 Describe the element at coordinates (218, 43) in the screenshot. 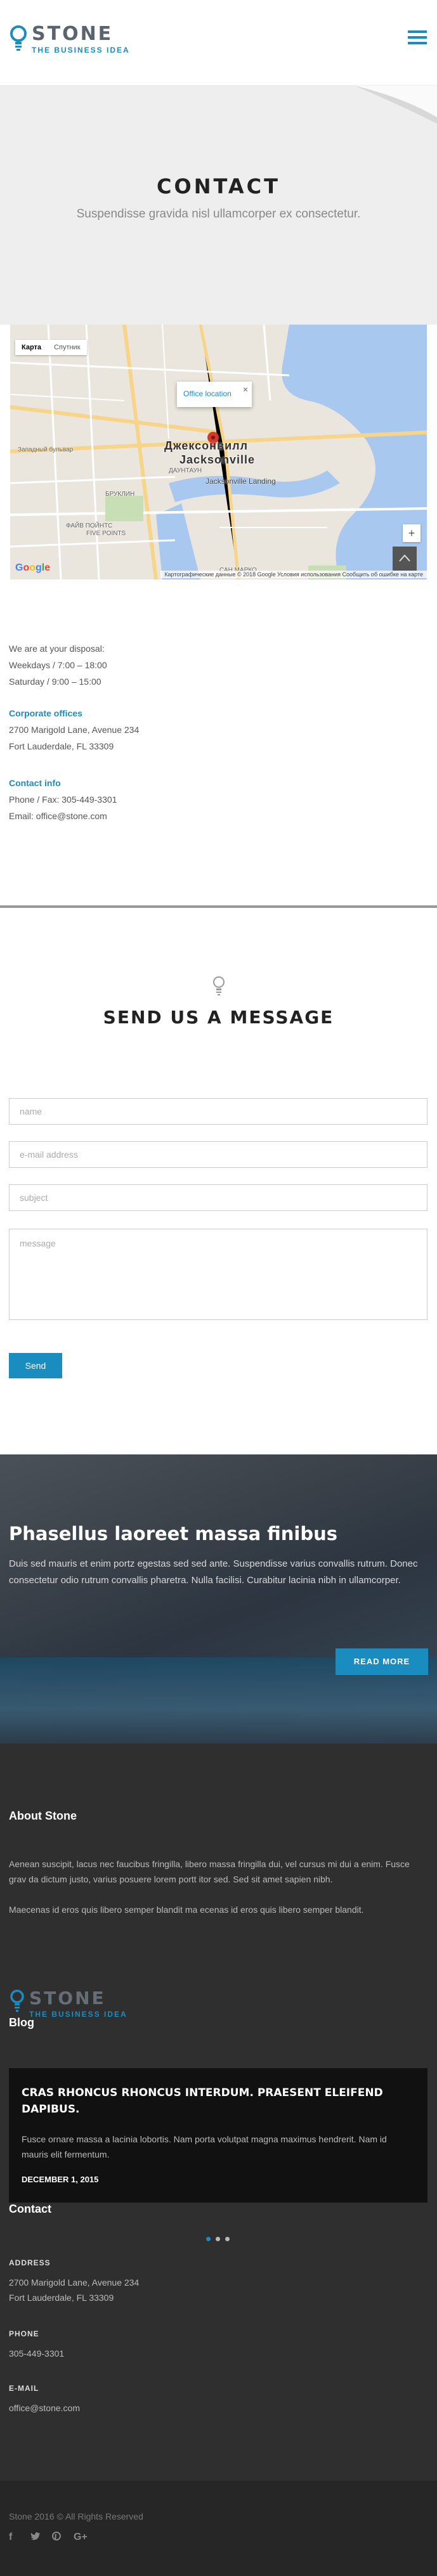

I see `site-header: STONE THE BUSINESS IDEA` at that location.